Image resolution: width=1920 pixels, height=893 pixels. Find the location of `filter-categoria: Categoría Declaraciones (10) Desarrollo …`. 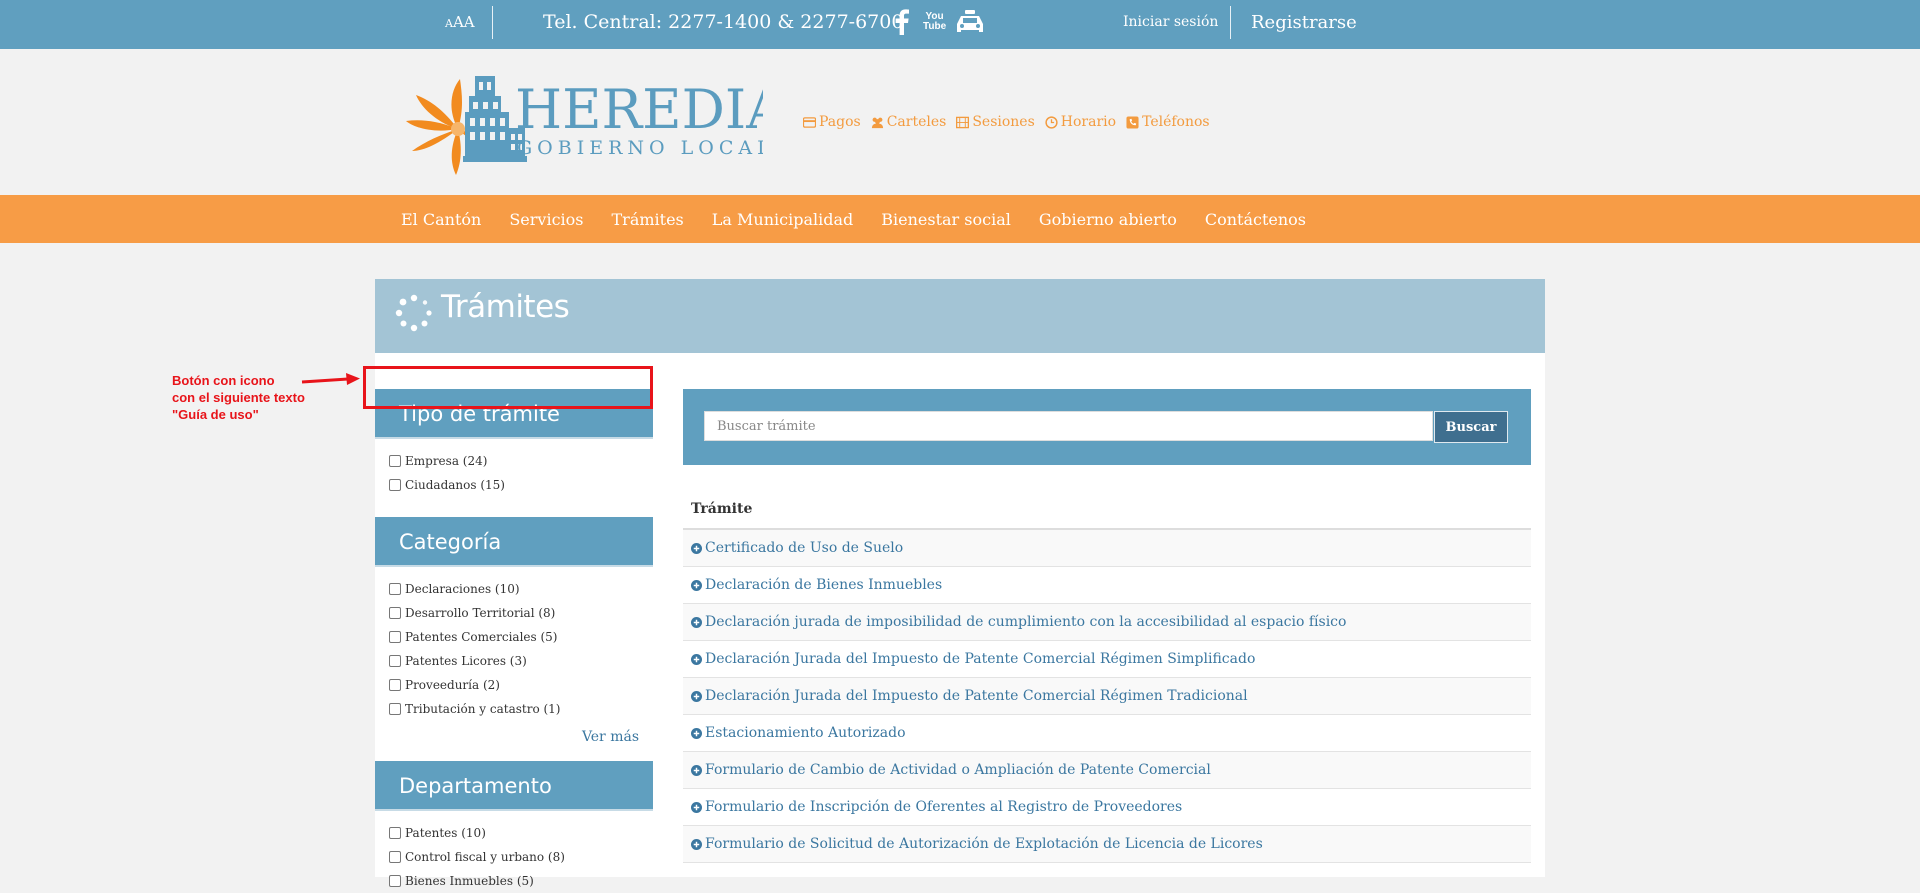

filter-categoria: Categoría Declaraciones (10) Desarrollo … is located at coordinates (514, 631).